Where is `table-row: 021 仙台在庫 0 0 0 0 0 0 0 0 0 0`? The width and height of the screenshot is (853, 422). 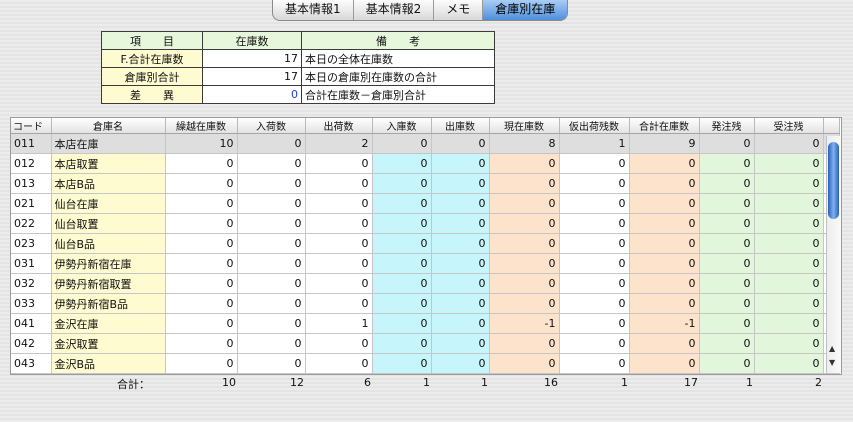
table-row: 021 仙台在庫 0 0 0 0 0 0 0 0 0 0 is located at coordinates (425, 203).